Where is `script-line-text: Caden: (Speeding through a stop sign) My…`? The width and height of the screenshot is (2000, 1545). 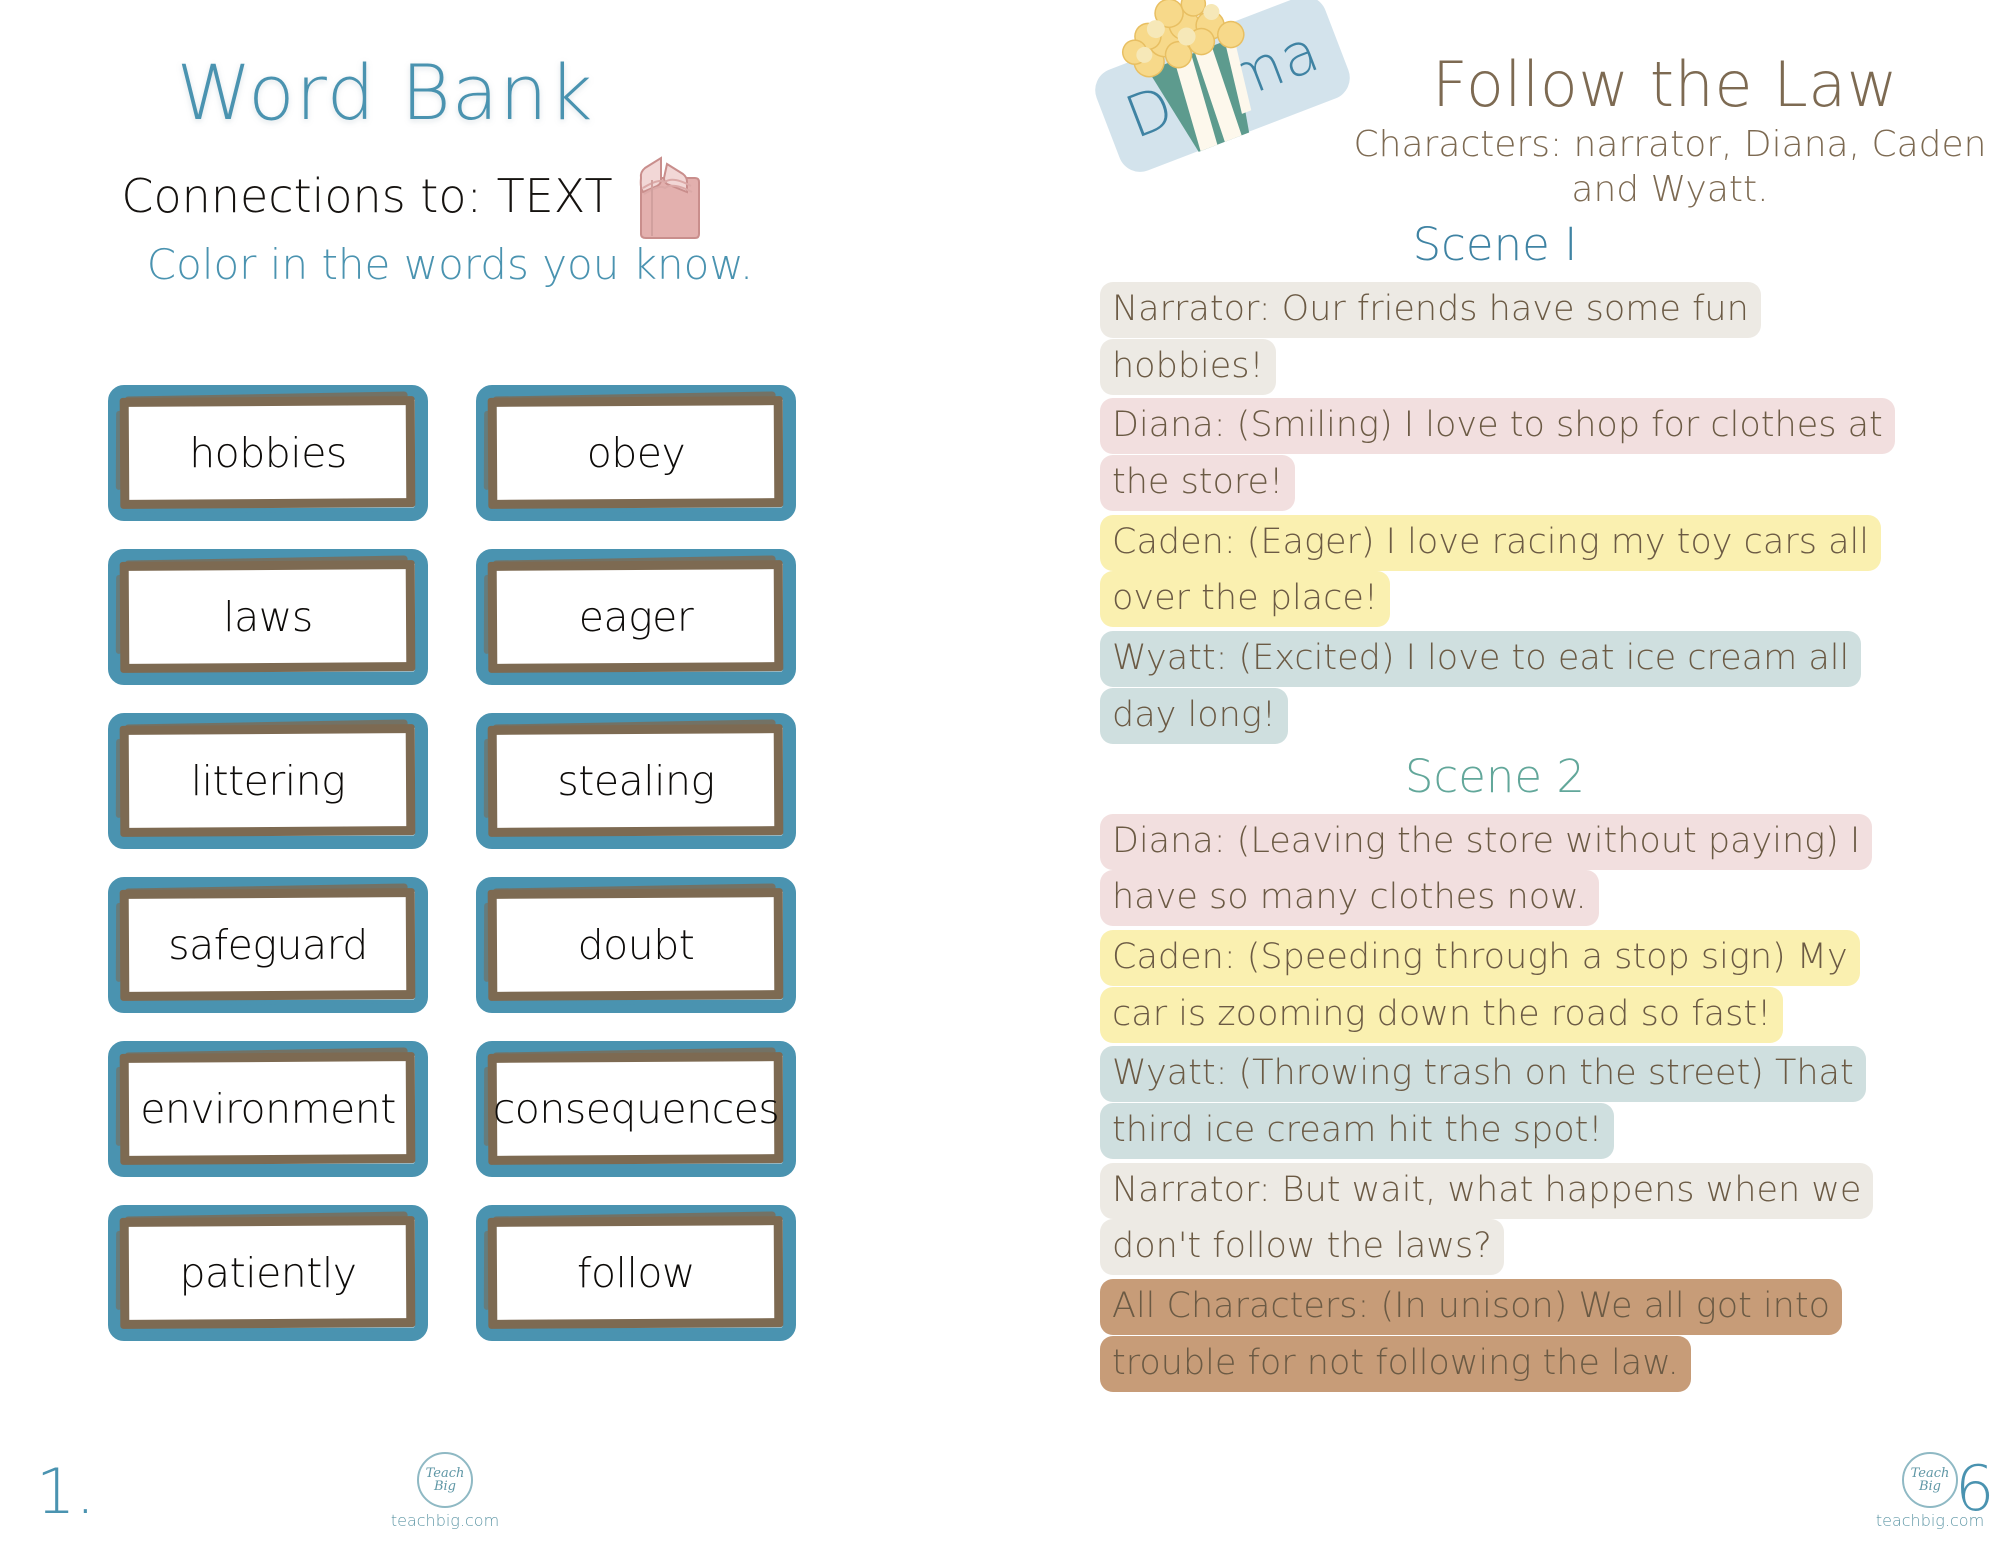 script-line-text: Caden: (Speeding through a stop sign) My… is located at coordinates (1480, 986).